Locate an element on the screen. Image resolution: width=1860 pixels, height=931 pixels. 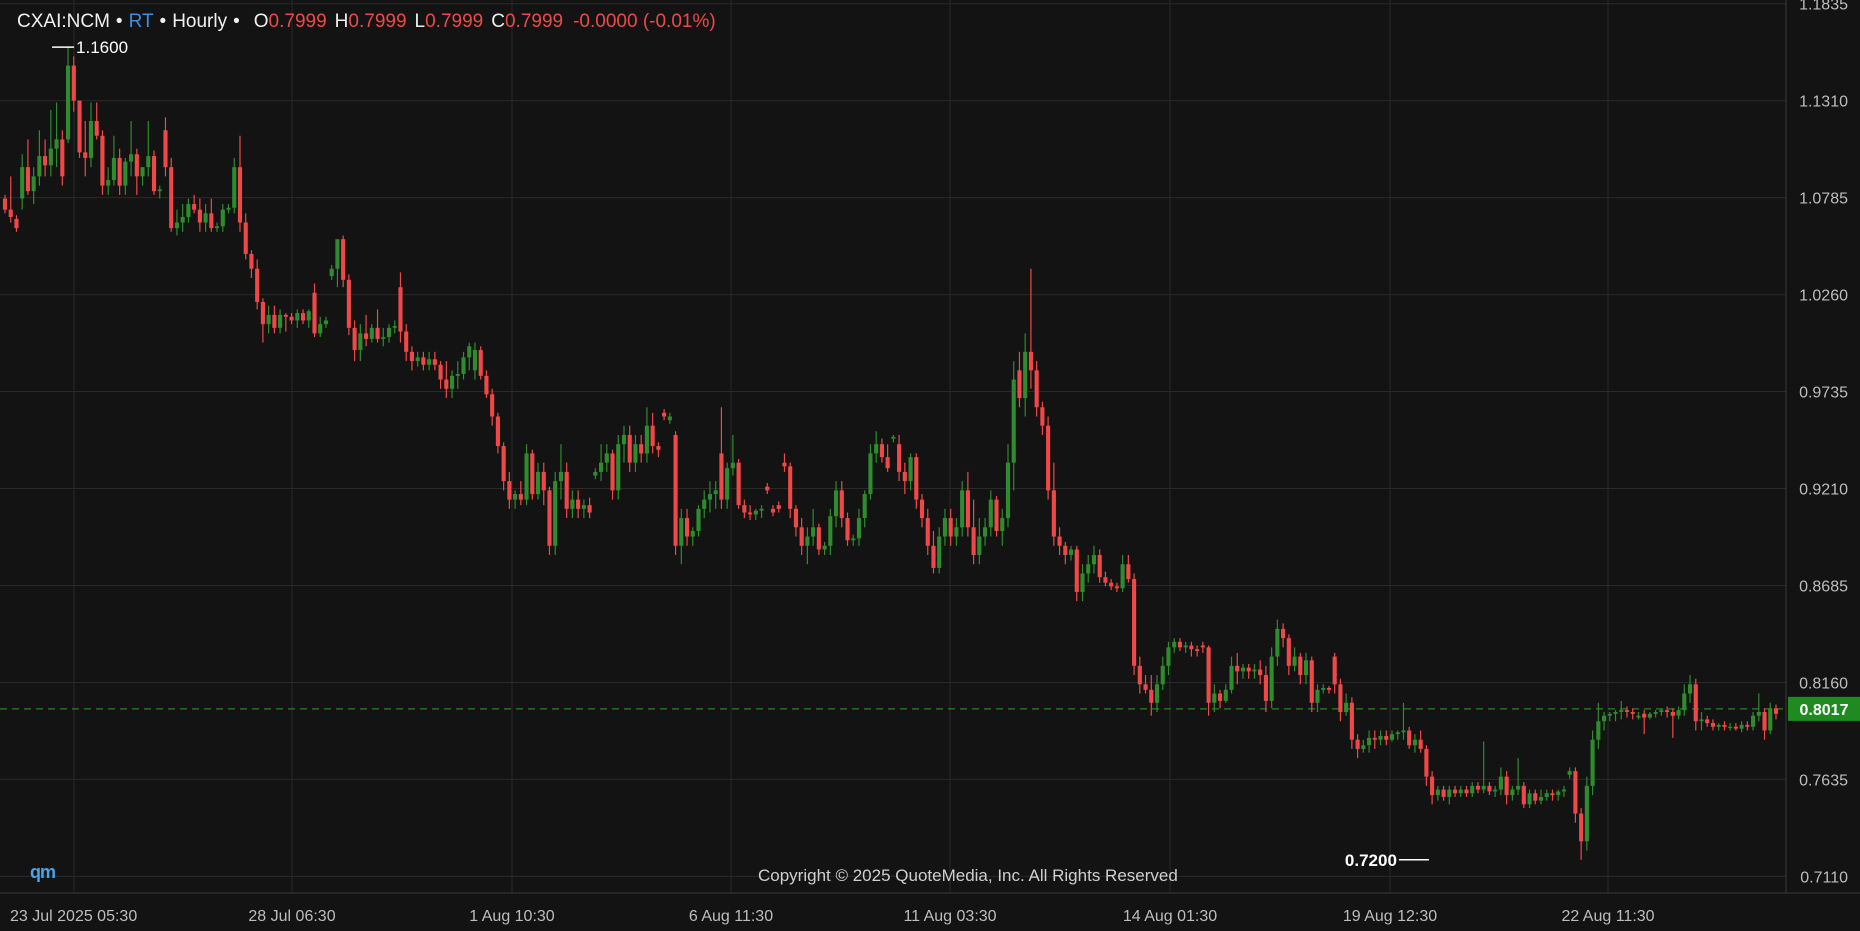
x-tick-label: 11 Aug 03:30 is located at coordinates (949, 916).